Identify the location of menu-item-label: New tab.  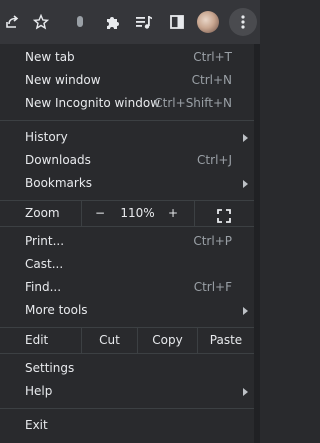
(50, 57).